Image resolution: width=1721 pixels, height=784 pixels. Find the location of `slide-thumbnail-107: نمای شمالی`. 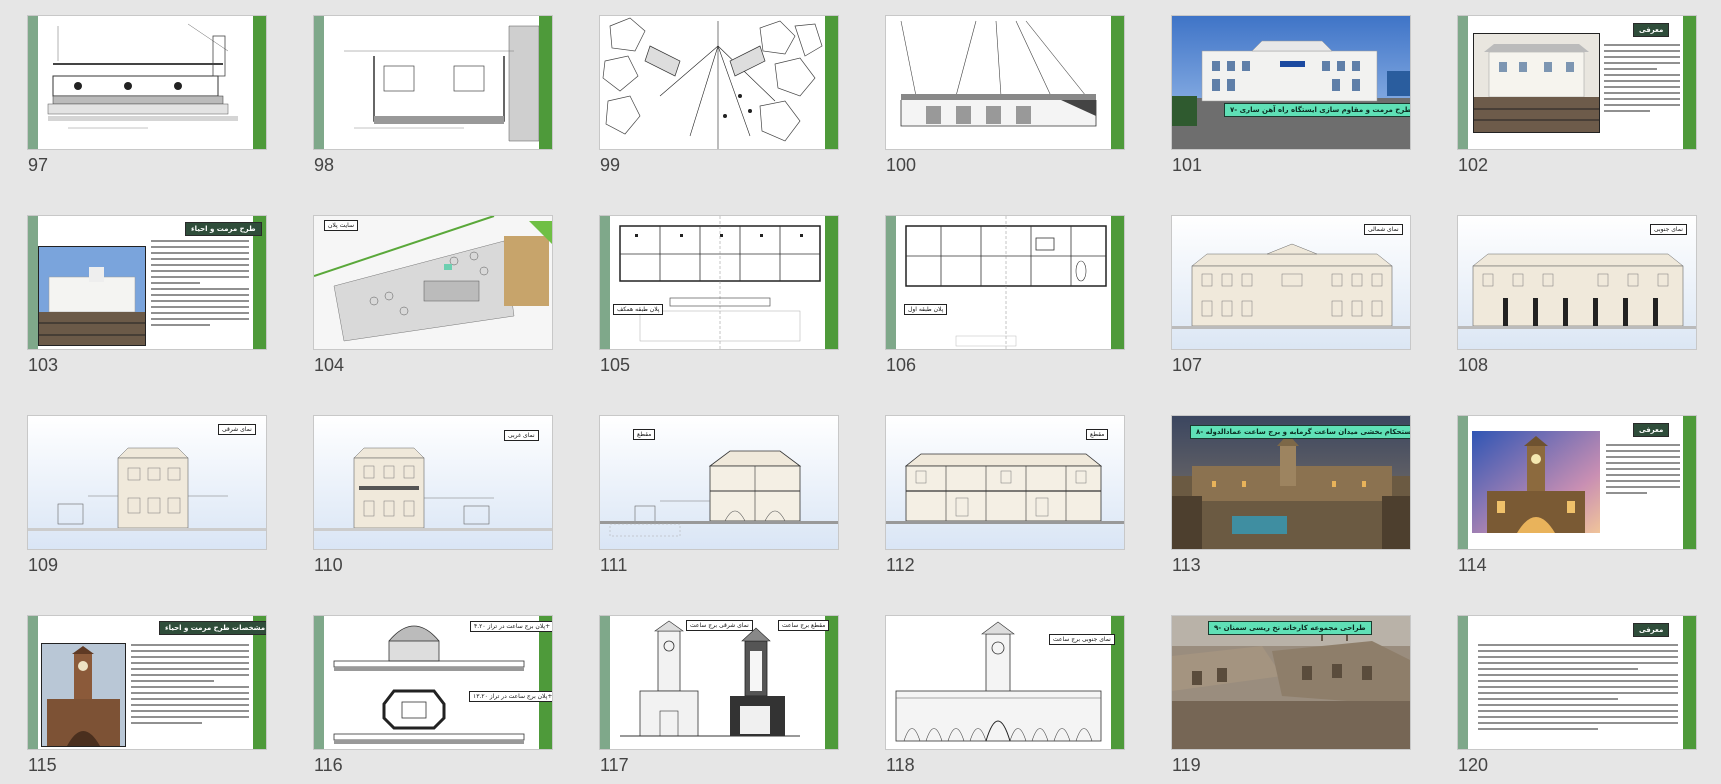

slide-thumbnail-107: نمای شمالی is located at coordinates (1291, 282).